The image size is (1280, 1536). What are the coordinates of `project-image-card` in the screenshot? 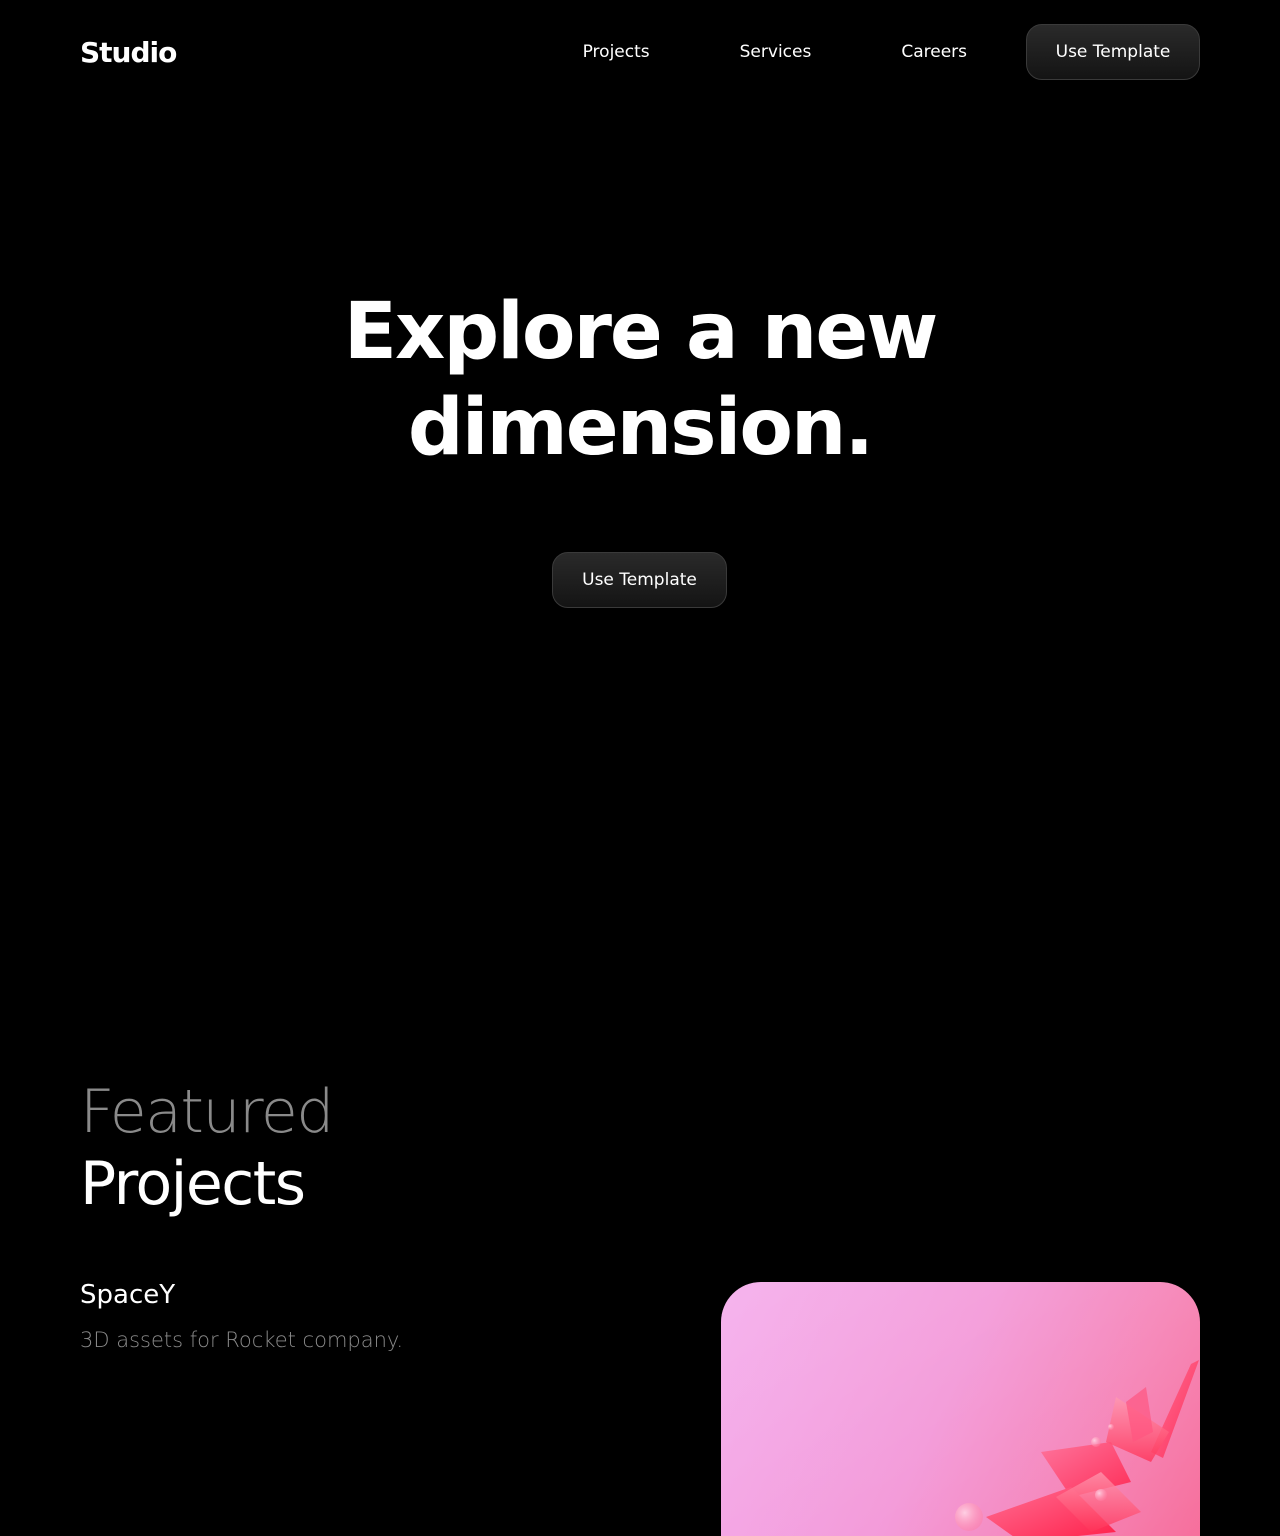 It's located at (960, 1409).